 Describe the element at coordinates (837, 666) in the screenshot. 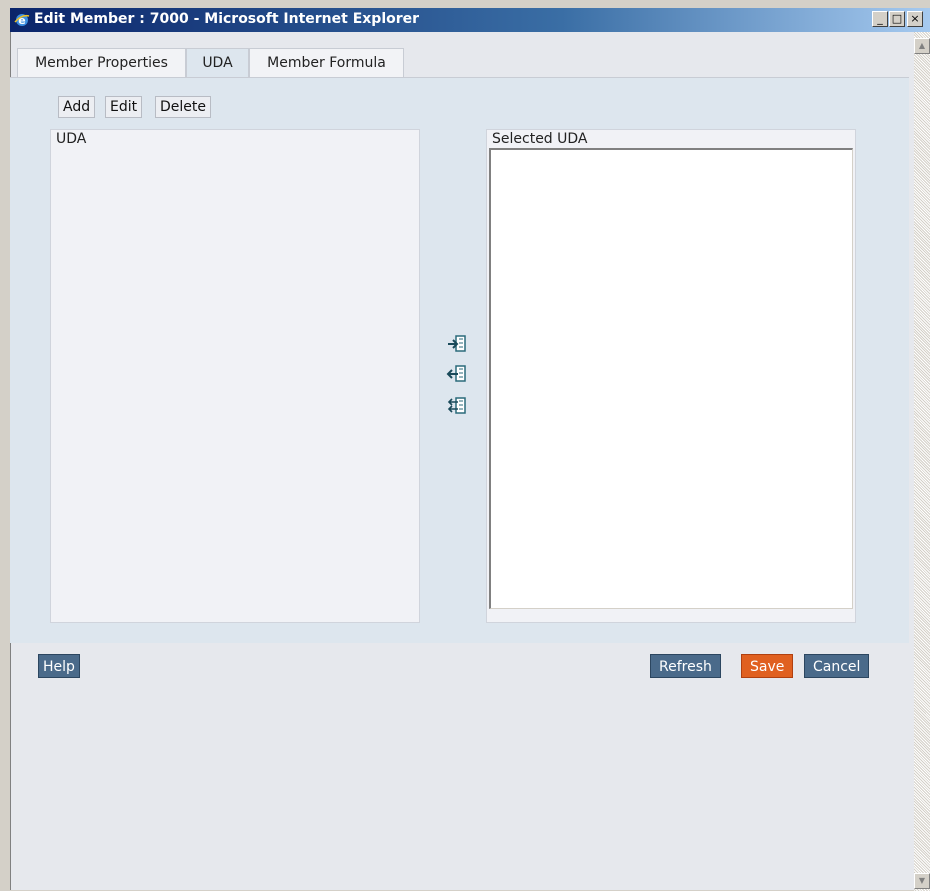

I see `cancel-button: Cancel` at that location.